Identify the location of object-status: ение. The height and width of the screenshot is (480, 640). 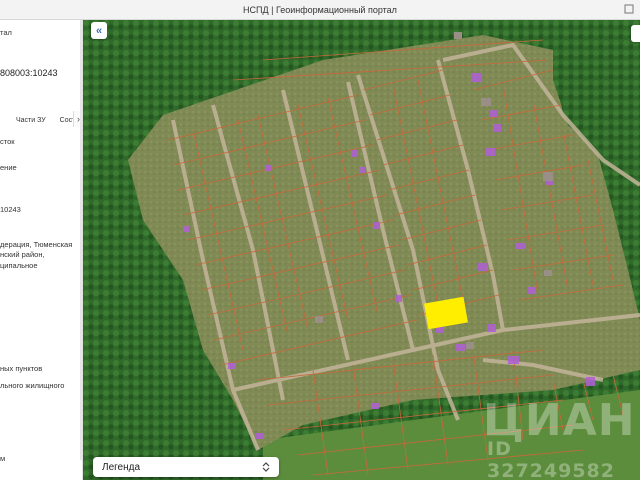
(8, 167).